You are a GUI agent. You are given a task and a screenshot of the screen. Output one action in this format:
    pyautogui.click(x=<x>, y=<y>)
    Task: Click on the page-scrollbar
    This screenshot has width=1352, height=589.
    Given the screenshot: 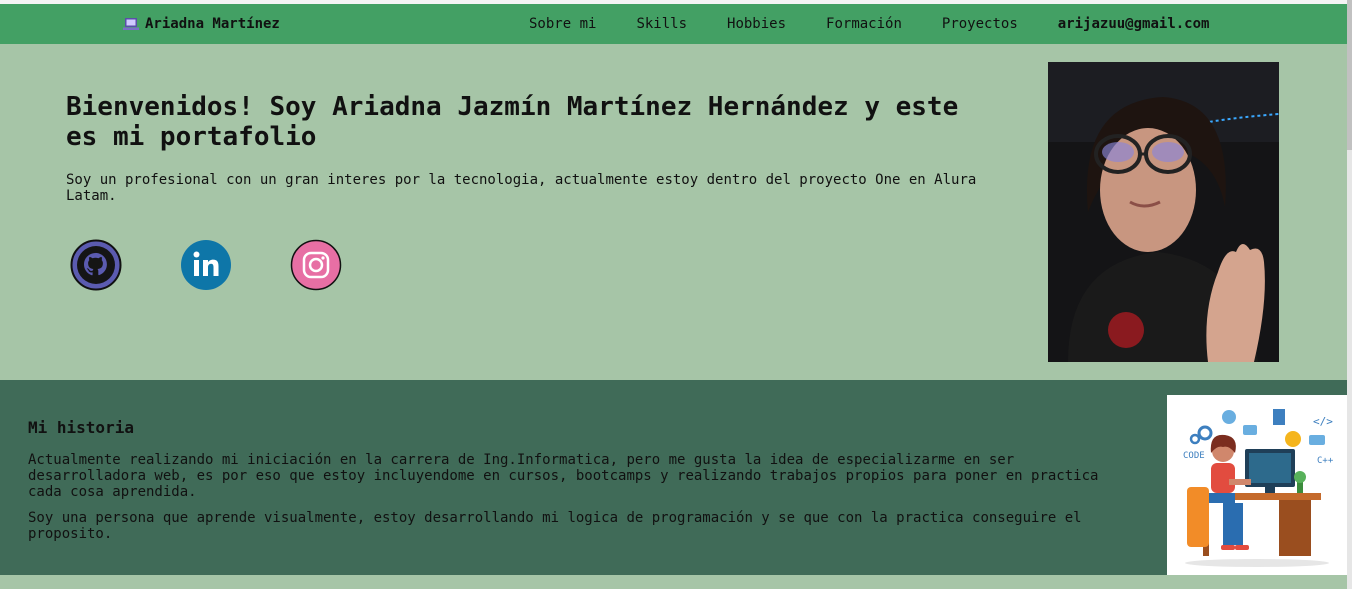 What is the action you would take?
    pyautogui.click(x=1349, y=294)
    